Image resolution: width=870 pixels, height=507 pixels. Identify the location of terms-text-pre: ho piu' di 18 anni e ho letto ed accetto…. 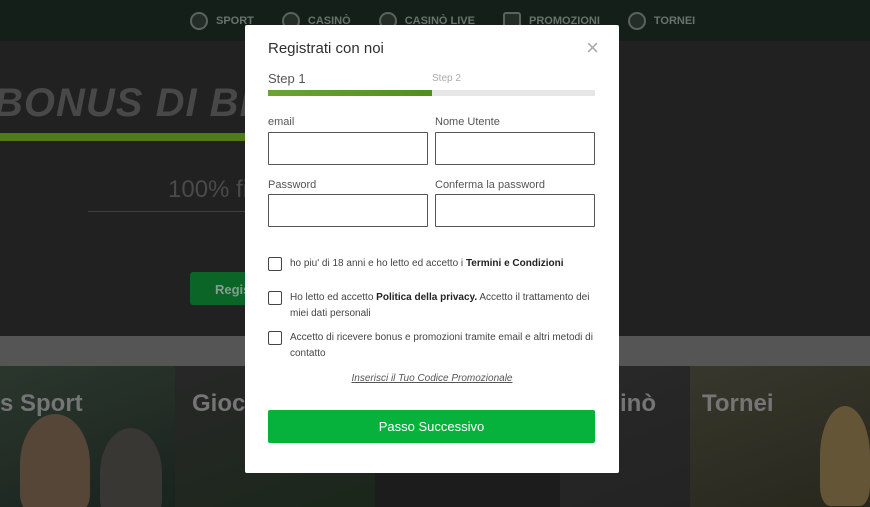
(378, 263).